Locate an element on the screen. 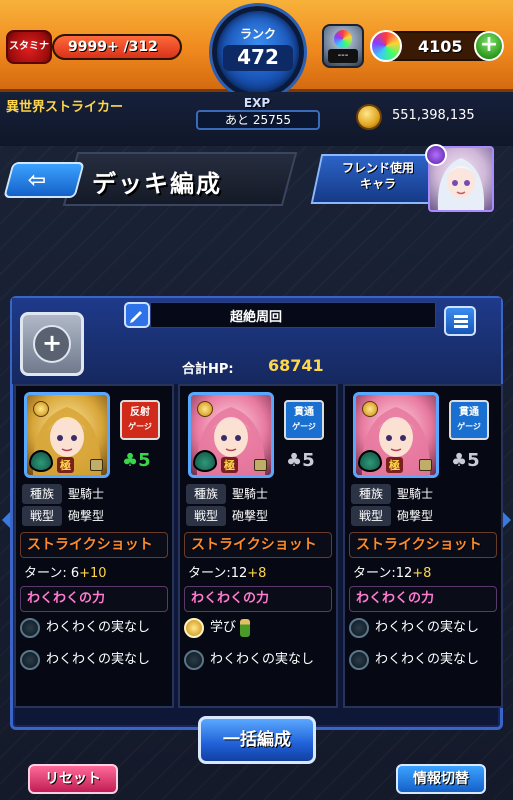 The image size is (513, 800). friend-badge-icon is located at coordinates (436, 155).